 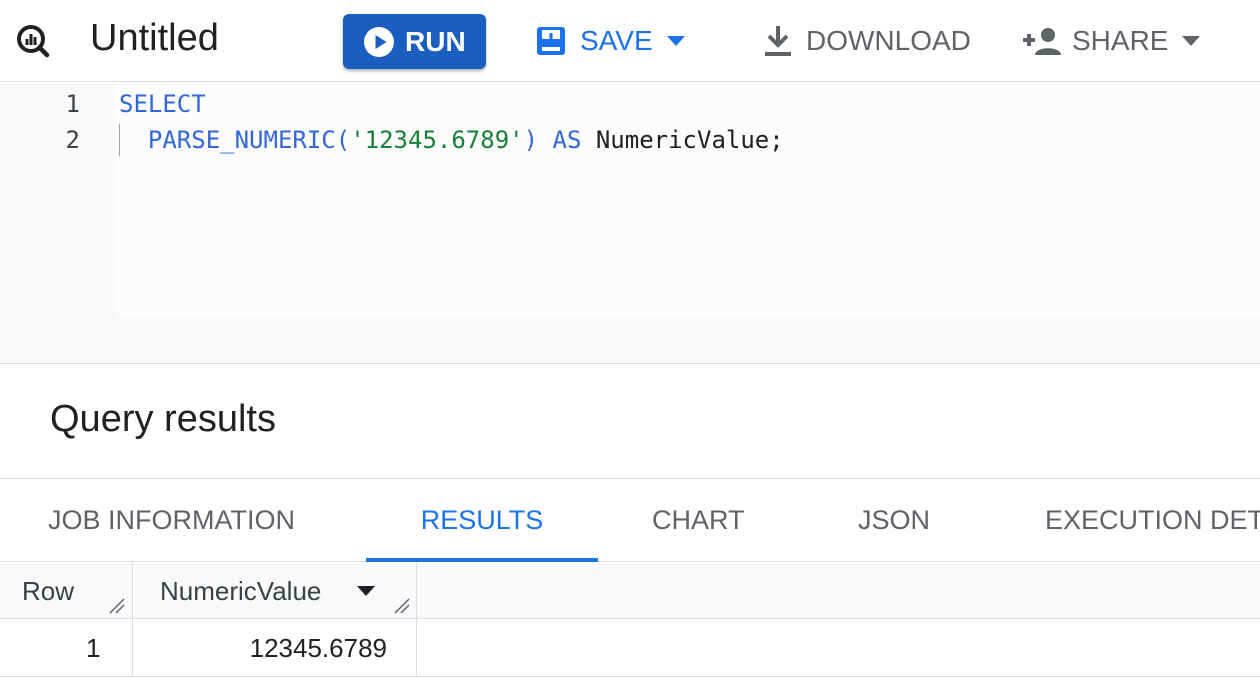 What do you see at coordinates (567, 140) in the screenshot?
I see `keyword-as: AS` at bounding box center [567, 140].